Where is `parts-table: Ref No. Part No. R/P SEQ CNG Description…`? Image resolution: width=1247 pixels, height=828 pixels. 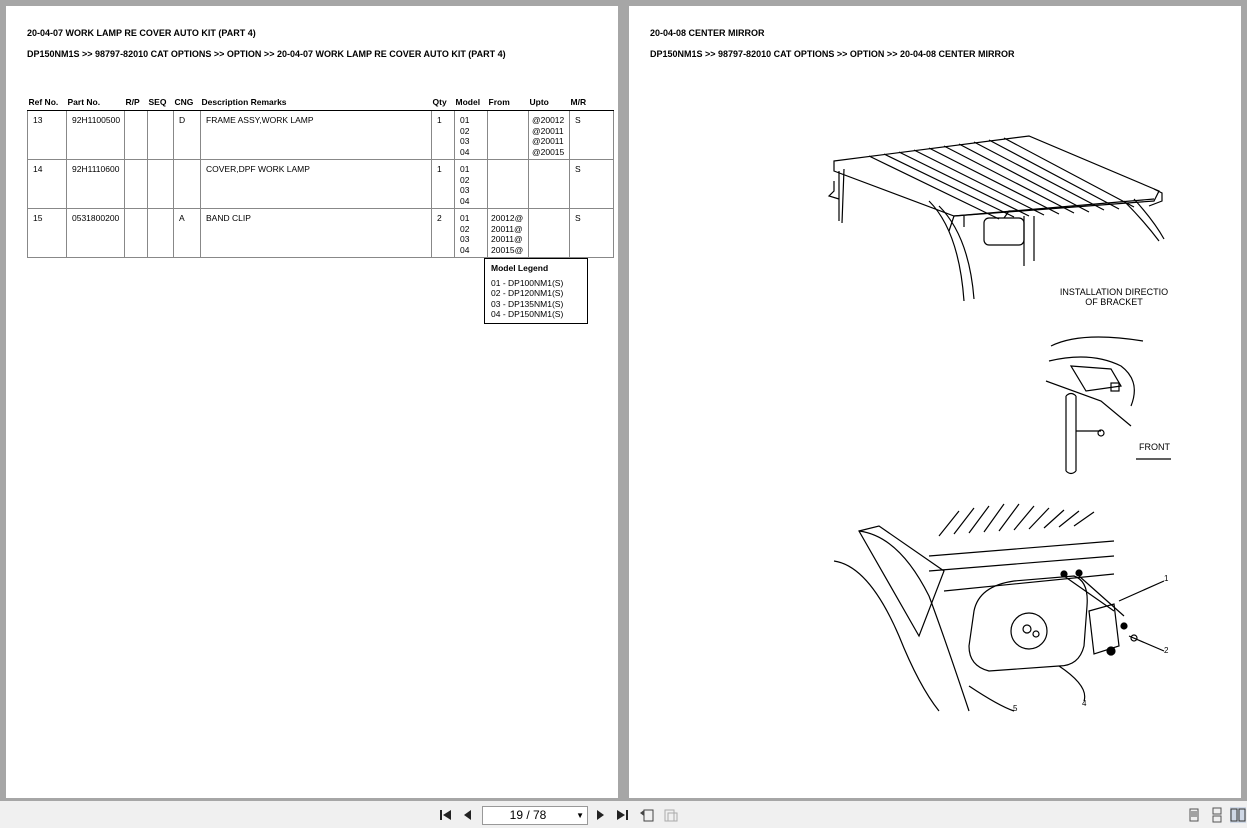 parts-table: Ref No. Part No. R/P SEQ CNG Description… is located at coordinates (320, 175).